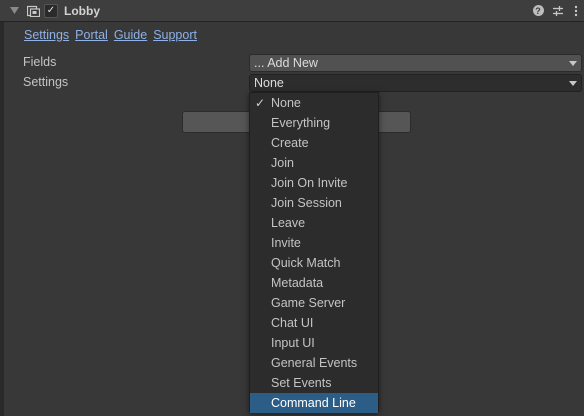  I want to click on settings-dropdown: None, so click(415, 83).